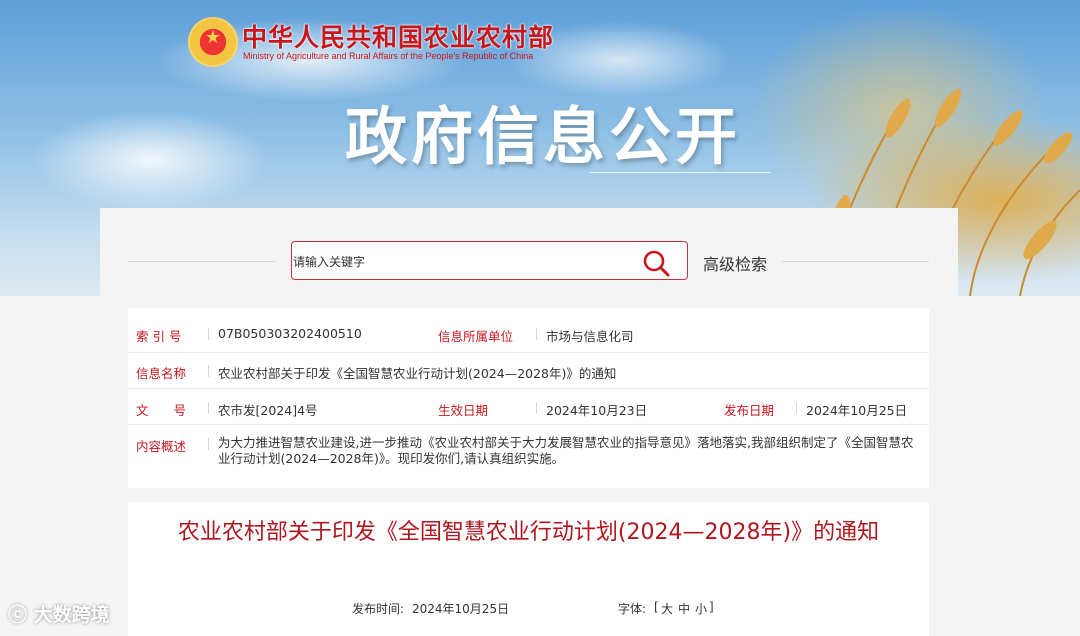 The width and height of the screenshot is (1080, 636). I want to click on index-label: 索 引 号, so click(159, 336).